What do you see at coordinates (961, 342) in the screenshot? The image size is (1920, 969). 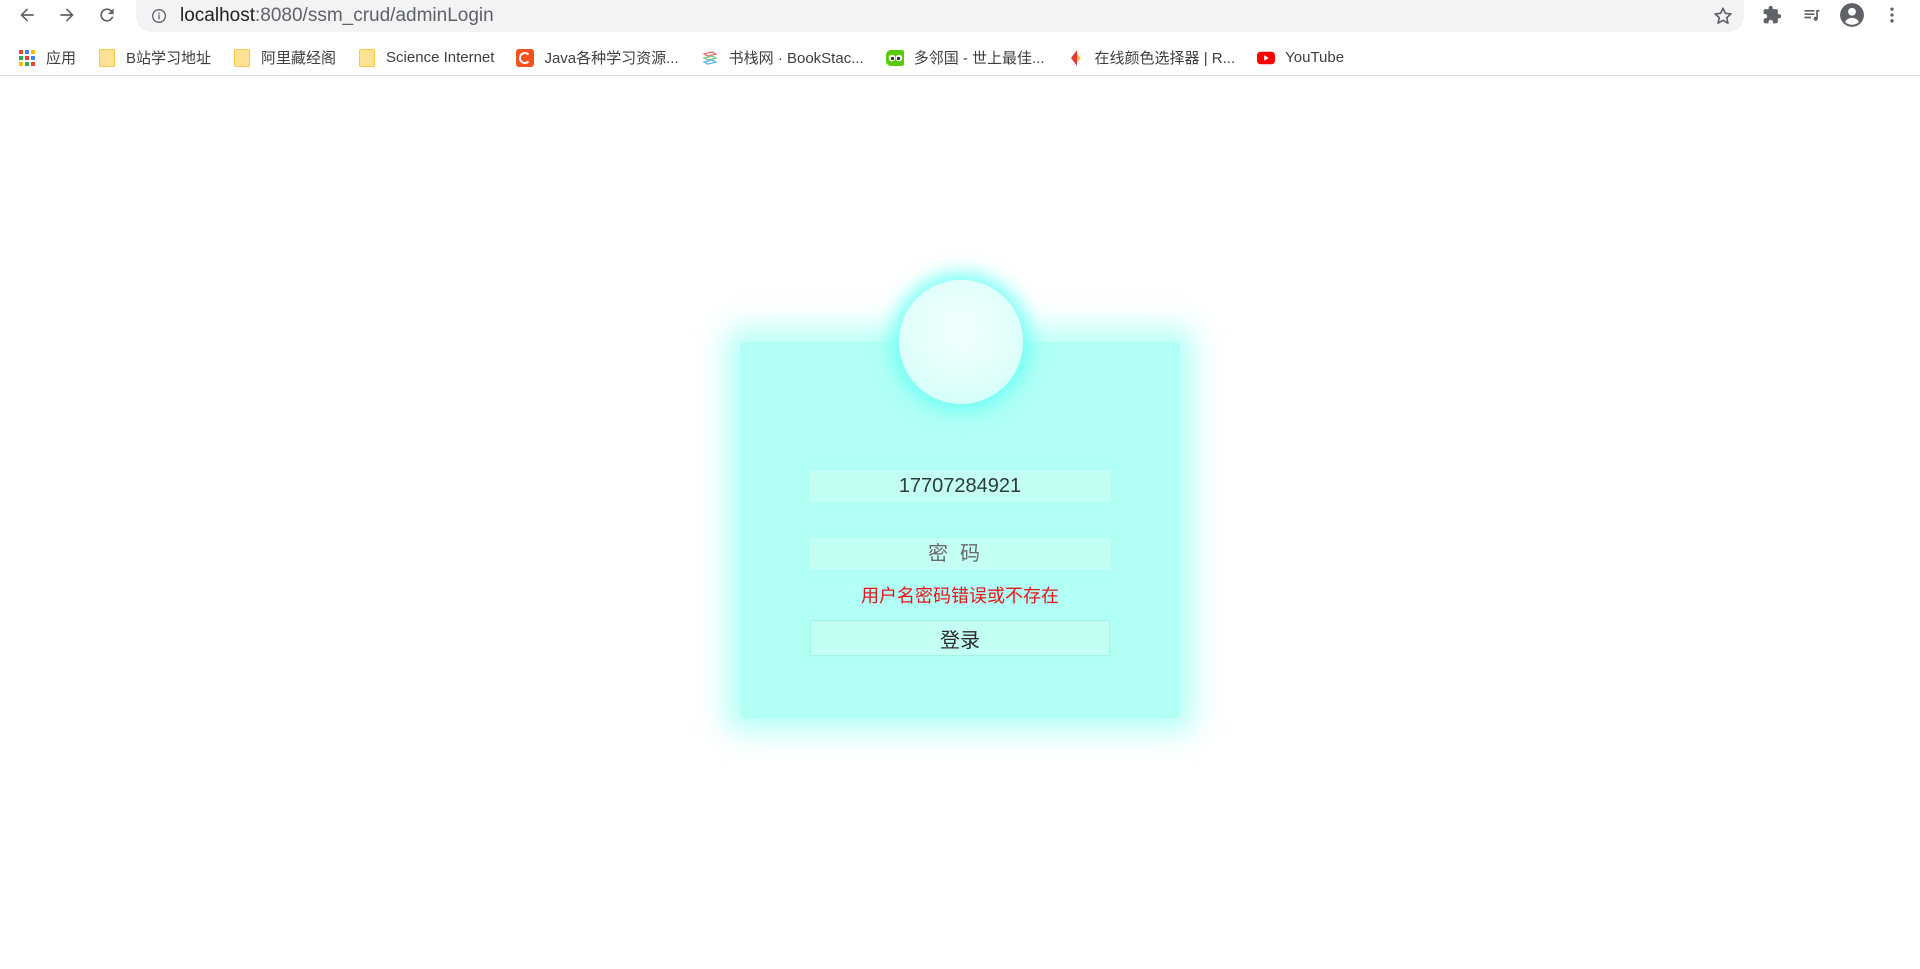 I see `avatar` at bounding box center [961, 342].